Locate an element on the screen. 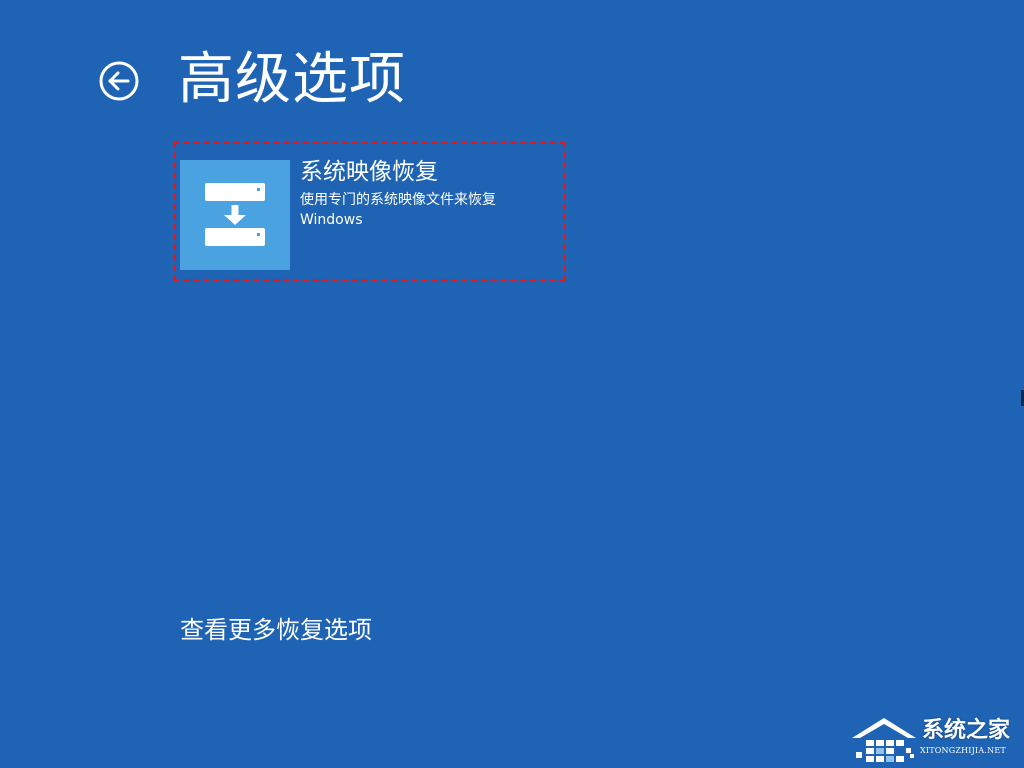  option-description-line1: 使用专门的系统映像文件来恢复 is located at coordinates (398, 200).